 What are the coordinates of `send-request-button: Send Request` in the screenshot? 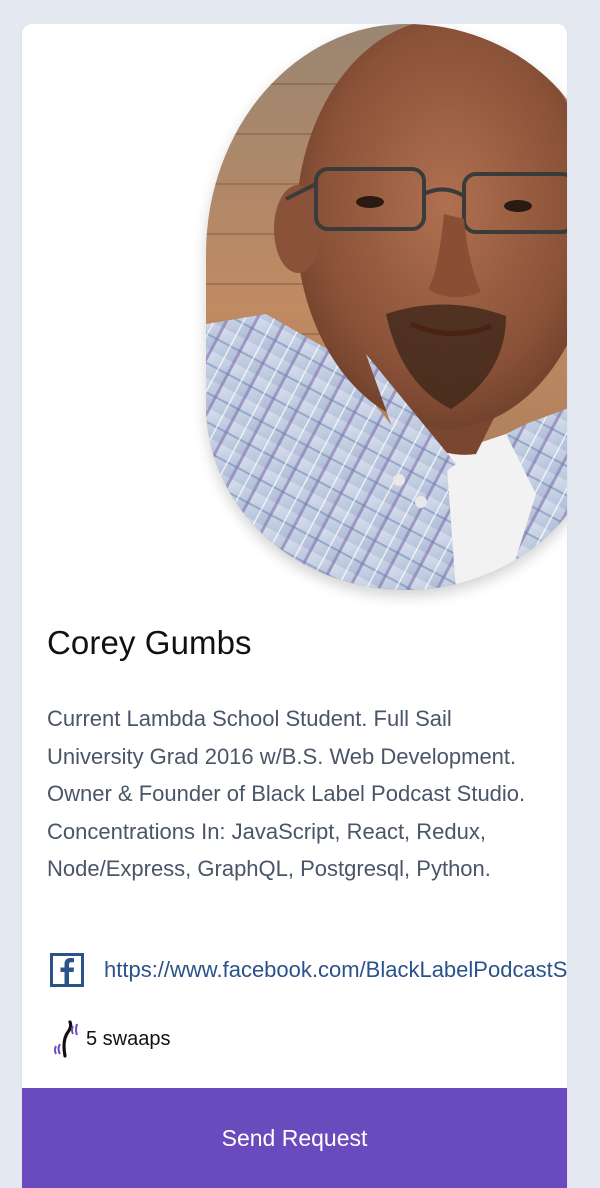 It's located at (294, 1138).